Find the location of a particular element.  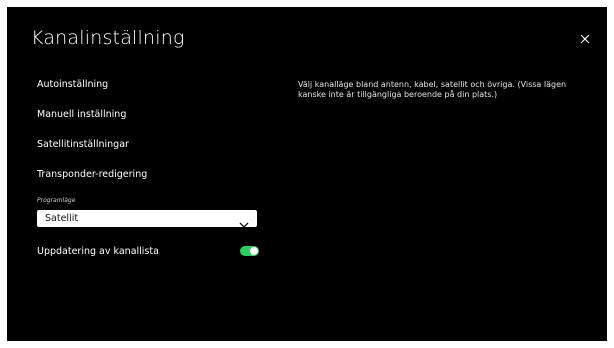

toggle-knob is located at coordinates (254, 251).